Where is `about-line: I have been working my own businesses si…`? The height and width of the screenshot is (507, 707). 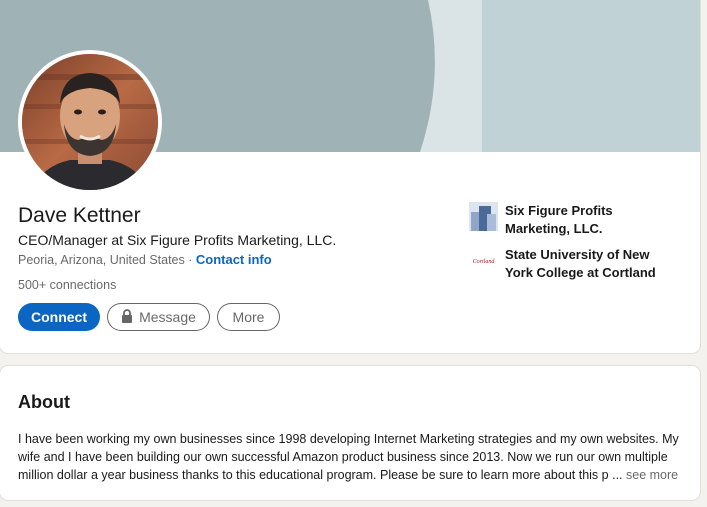 about-line: I have been working my own businesses si… is located at coordinates (348, 439).